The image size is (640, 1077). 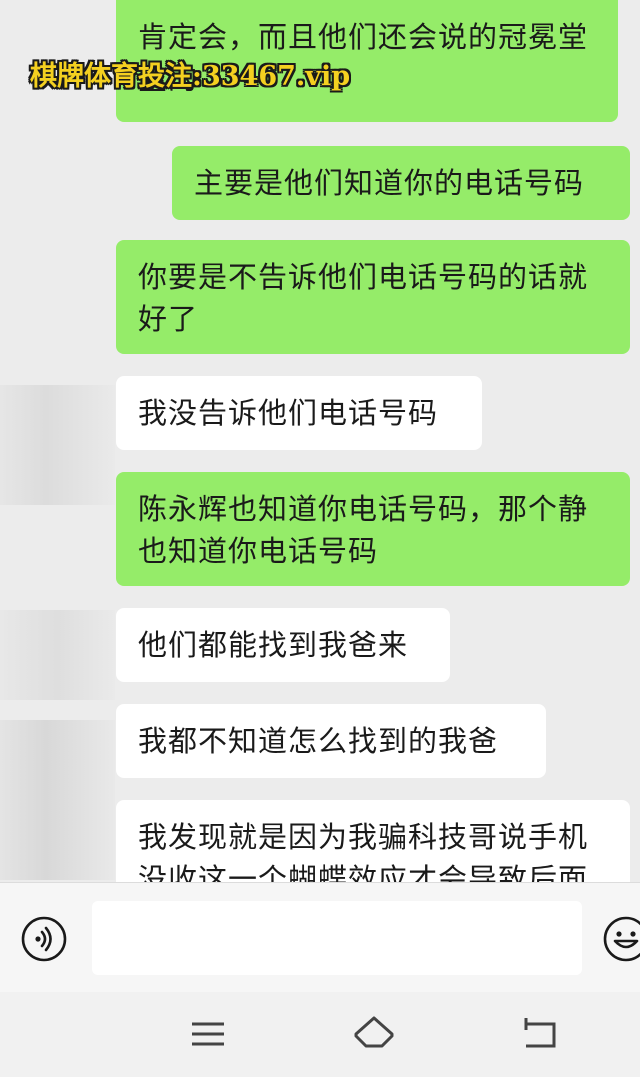 I want to click on message-bubble-sent: 陈永辉也知道你电话号码，那个静也知道你电话号码, so click(x=373, y=529).